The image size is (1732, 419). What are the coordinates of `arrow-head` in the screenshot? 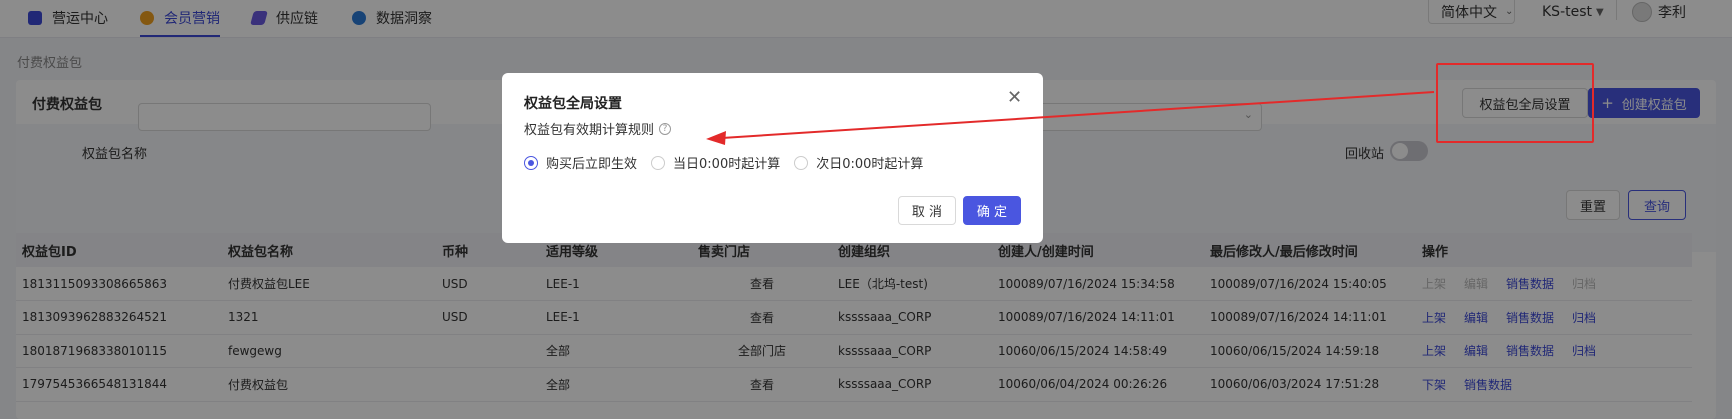 It's located at (716, 138).